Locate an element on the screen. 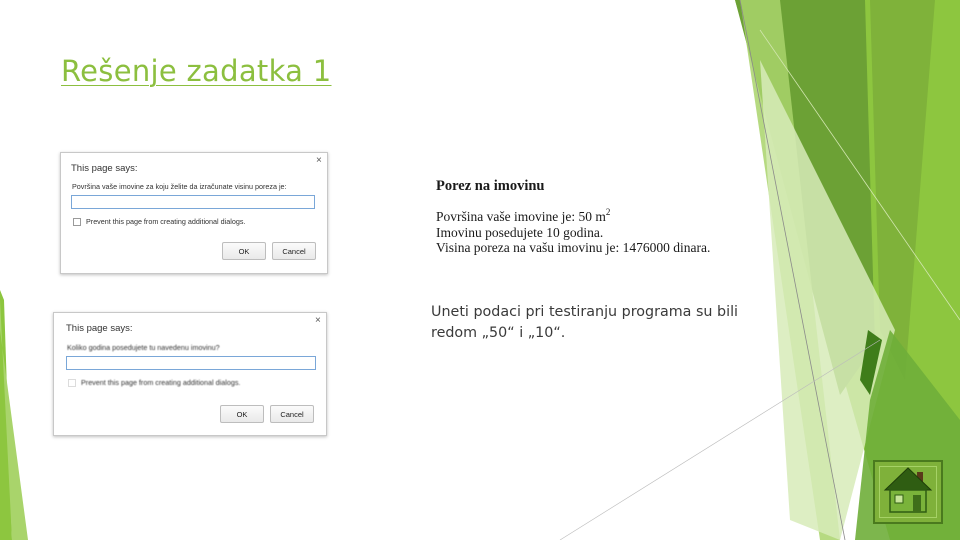  output-area-line: Površina vaše imovine je: 50 m2 is located at coordinates (573, 216).